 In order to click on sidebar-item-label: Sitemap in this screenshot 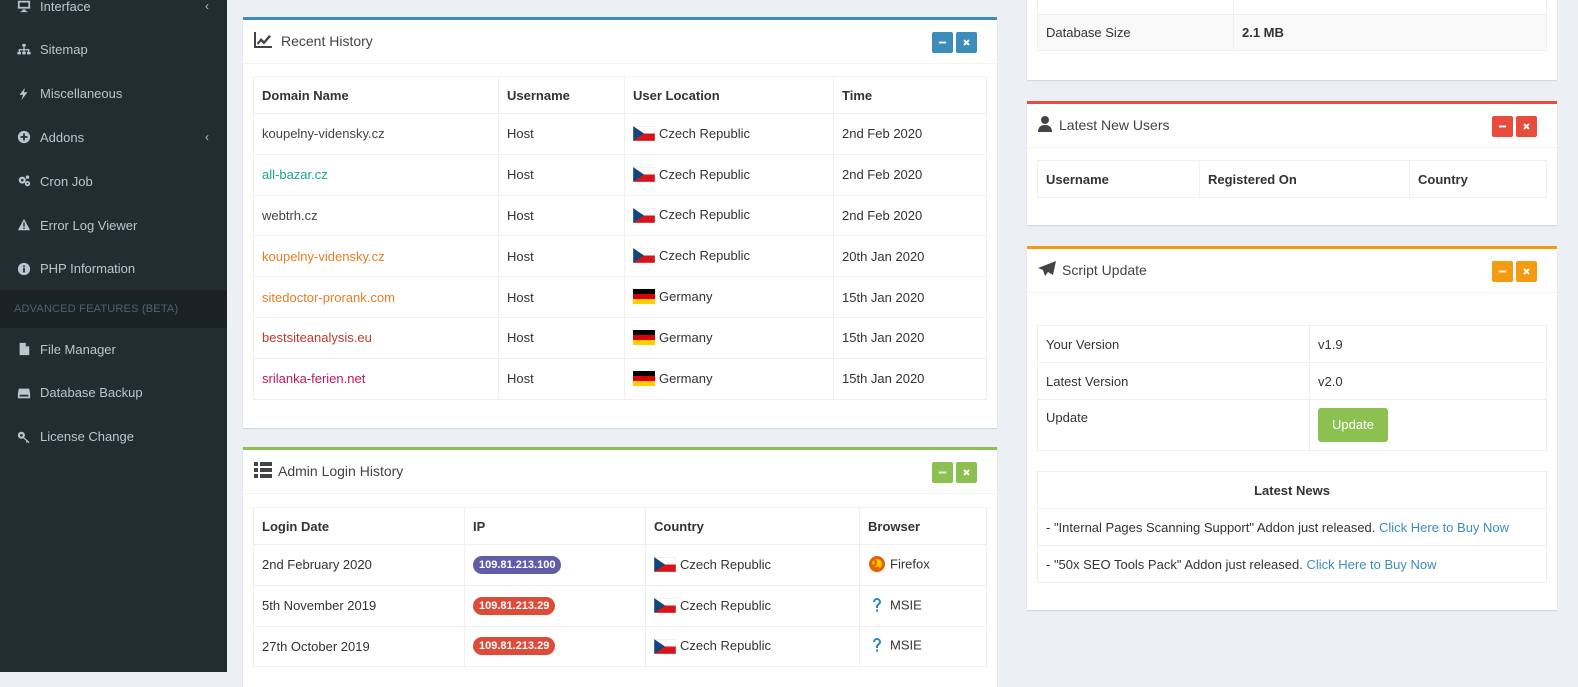, I will do `click(64, 50)`.